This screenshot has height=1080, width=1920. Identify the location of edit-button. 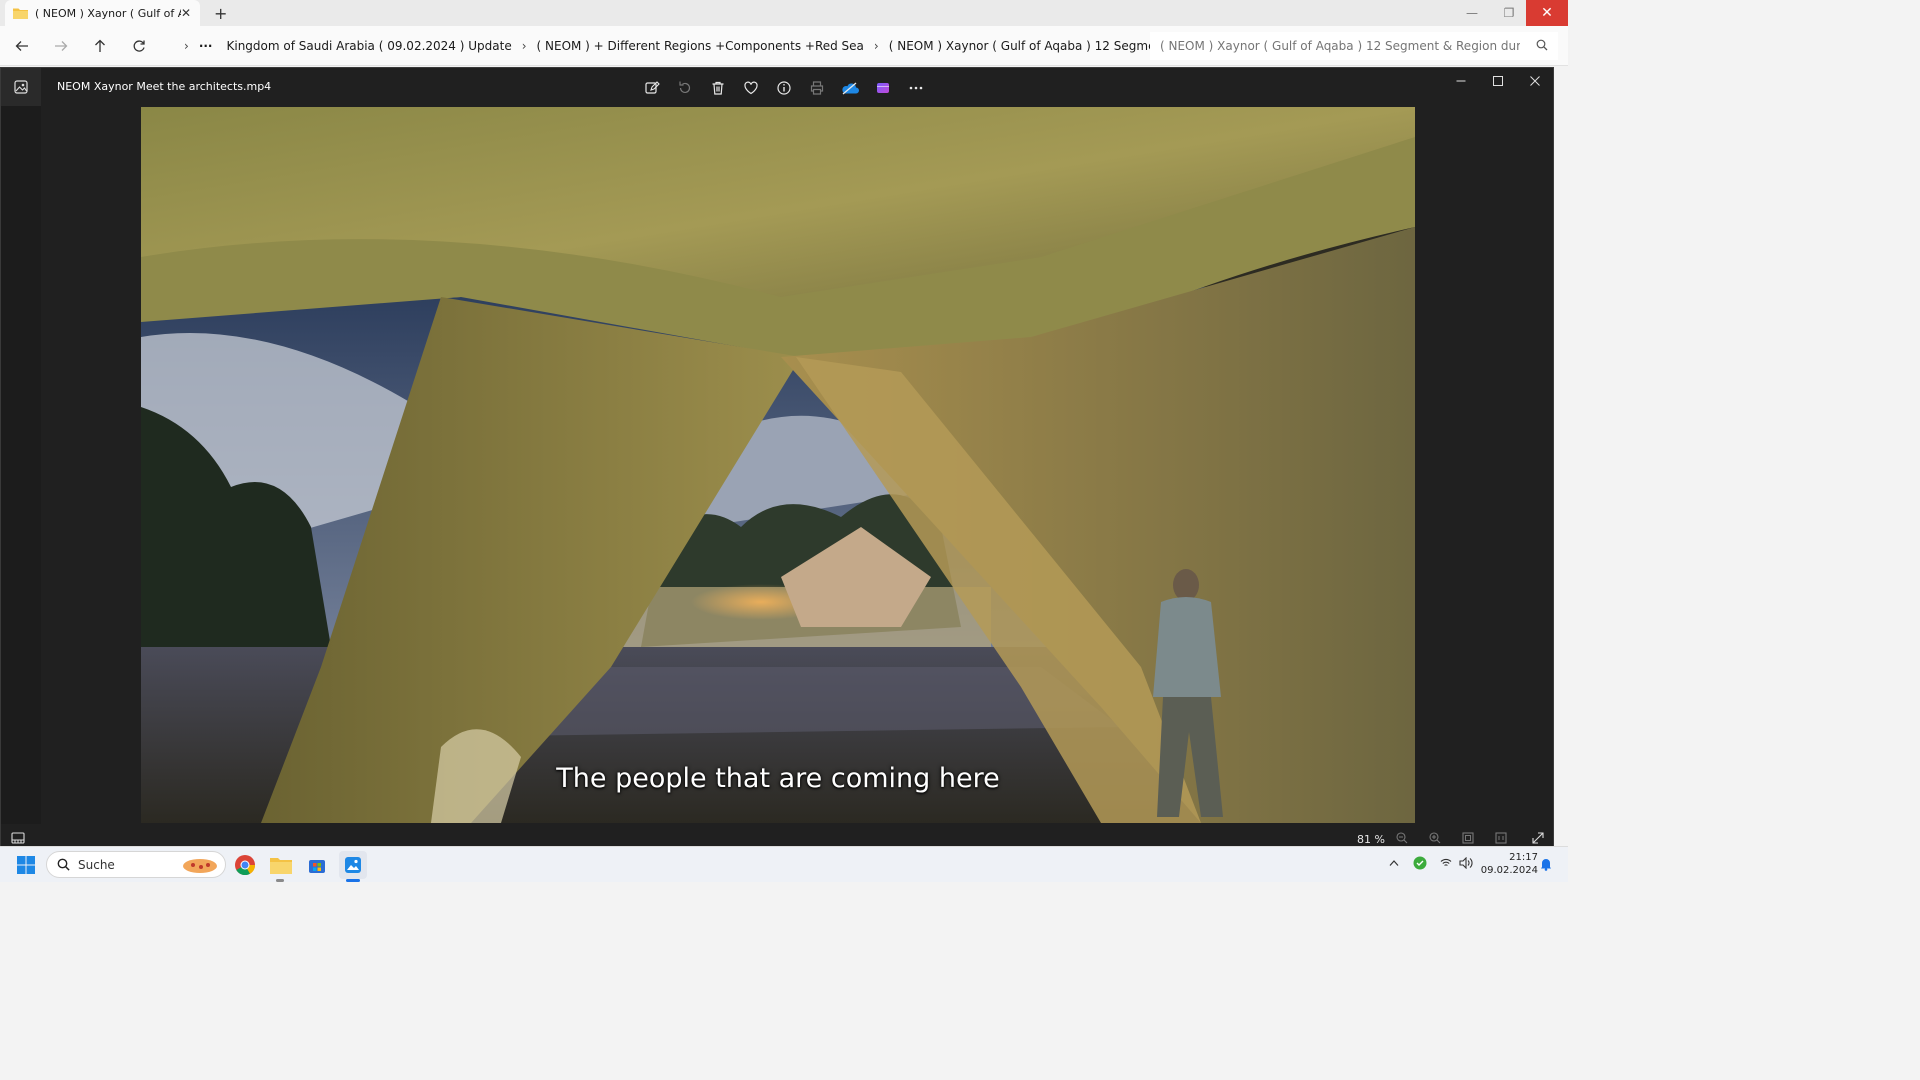
(651, 88).